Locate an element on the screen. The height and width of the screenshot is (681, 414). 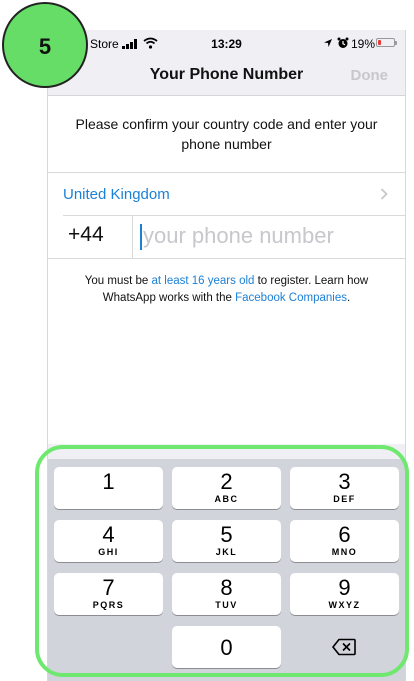
done-button: Done is located at coordinates (370, 75).